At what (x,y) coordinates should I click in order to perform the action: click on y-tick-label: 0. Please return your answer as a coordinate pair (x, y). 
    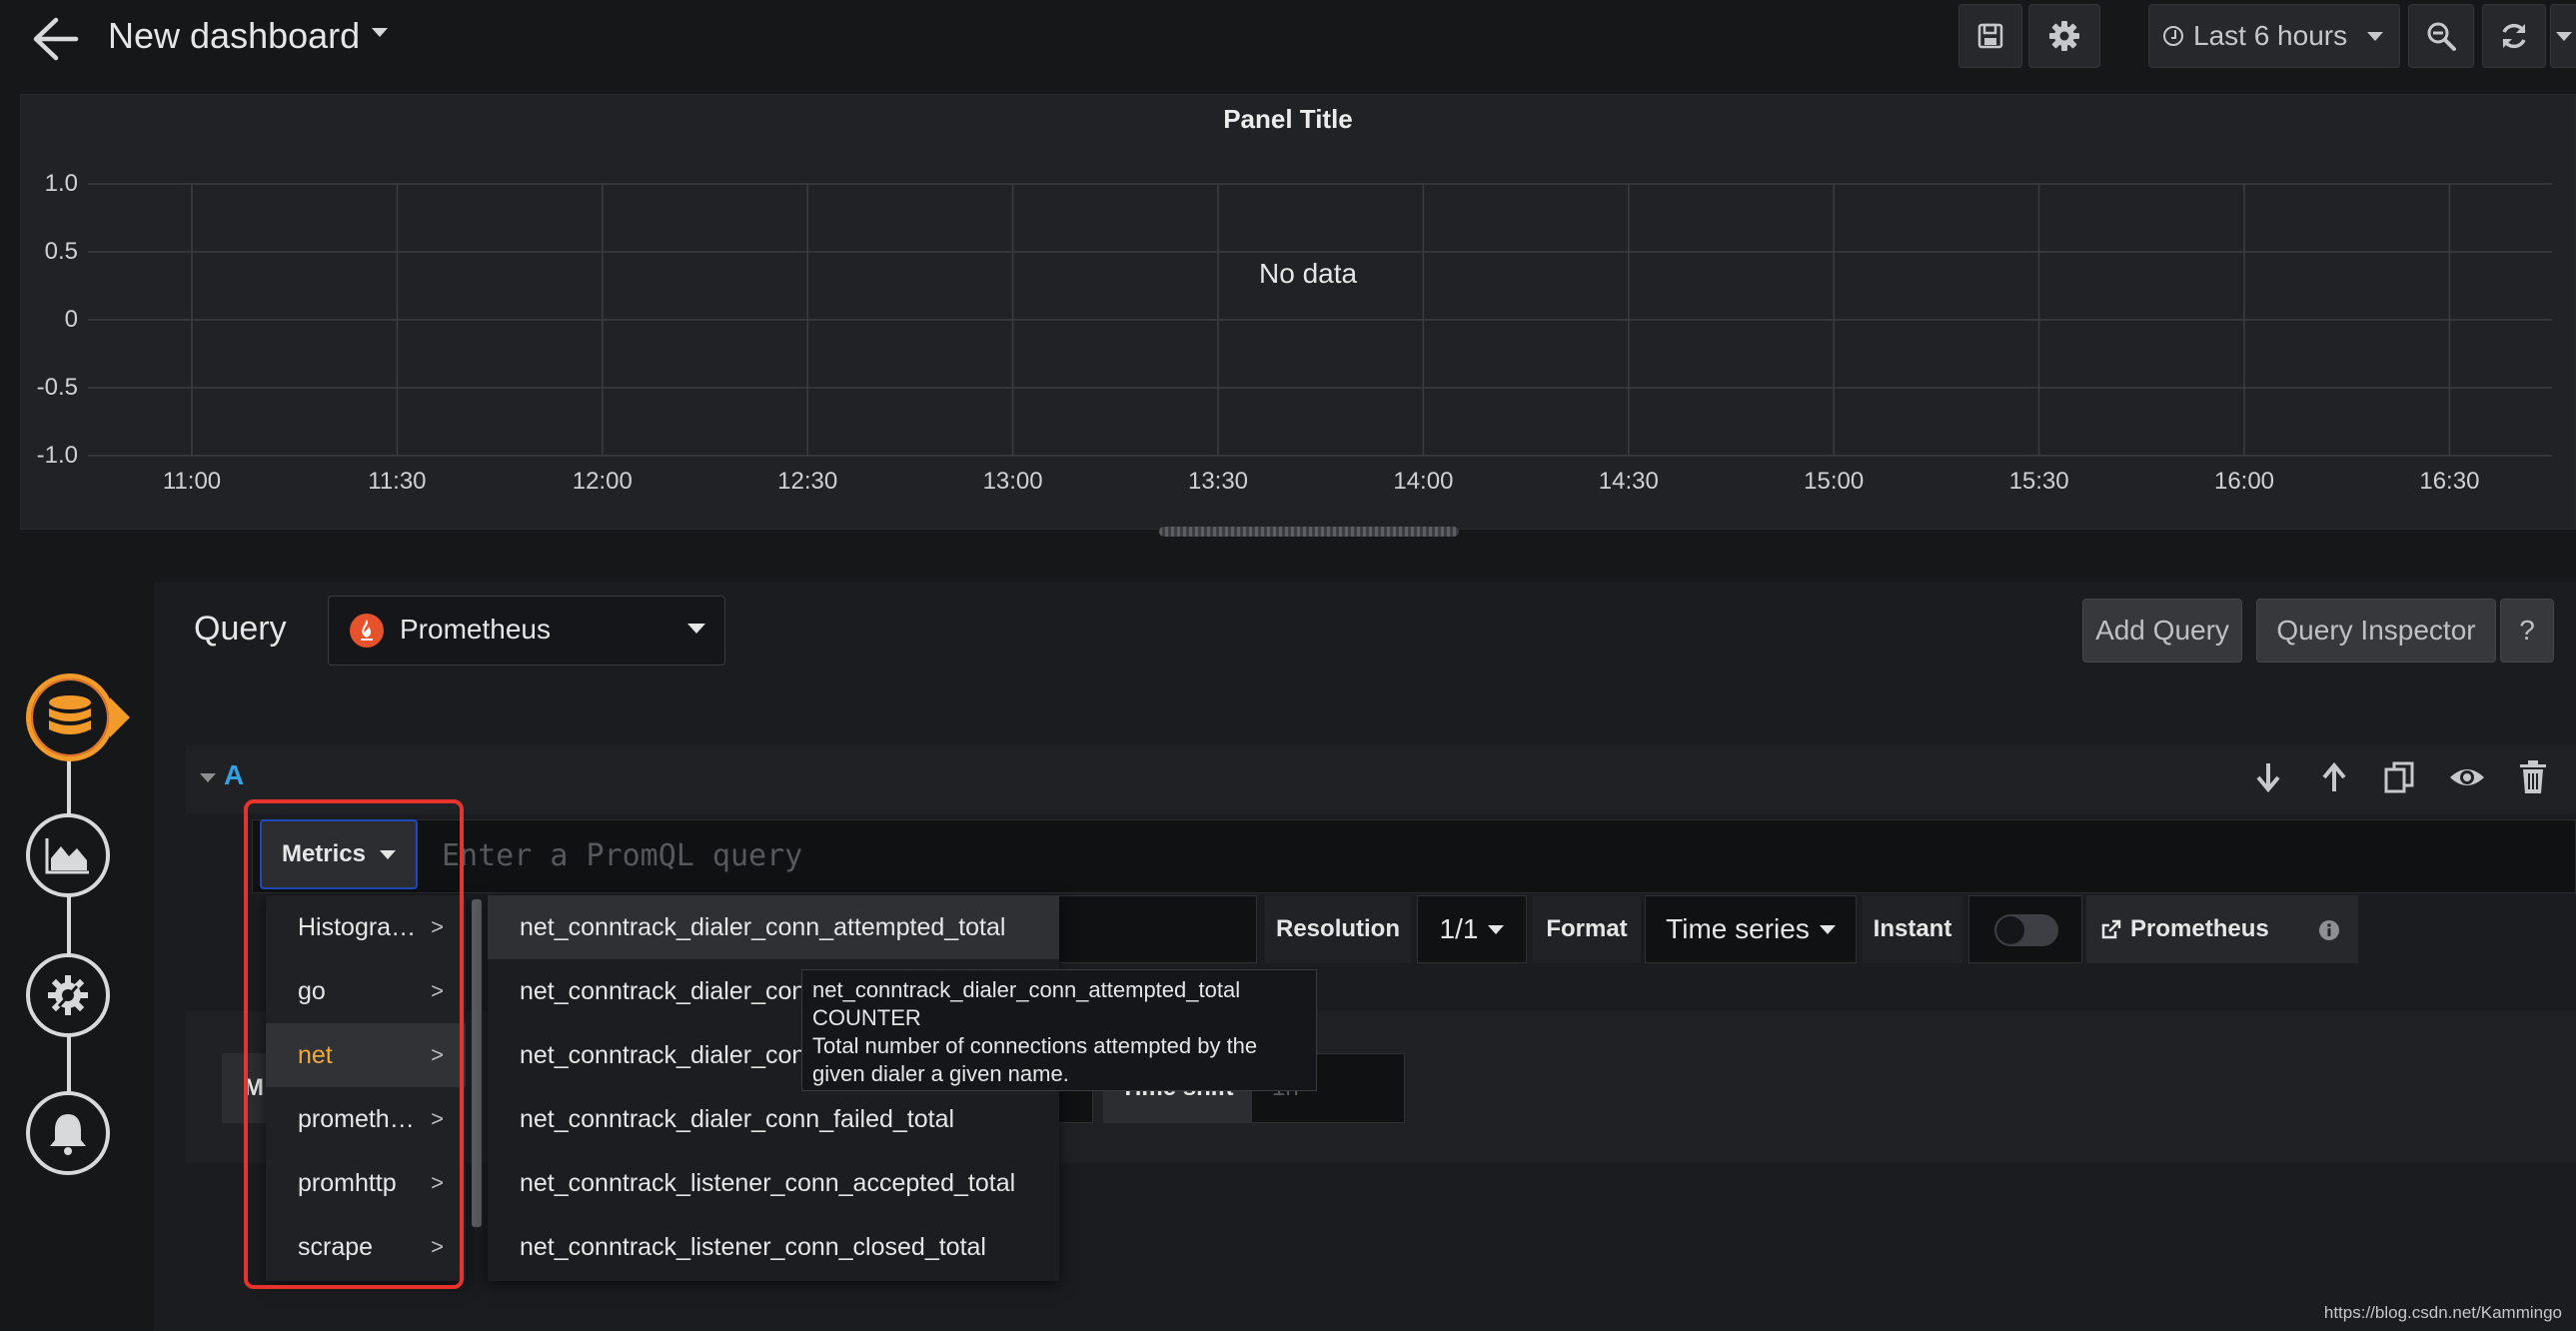
    Looking at the image, I should click on (71, 319).